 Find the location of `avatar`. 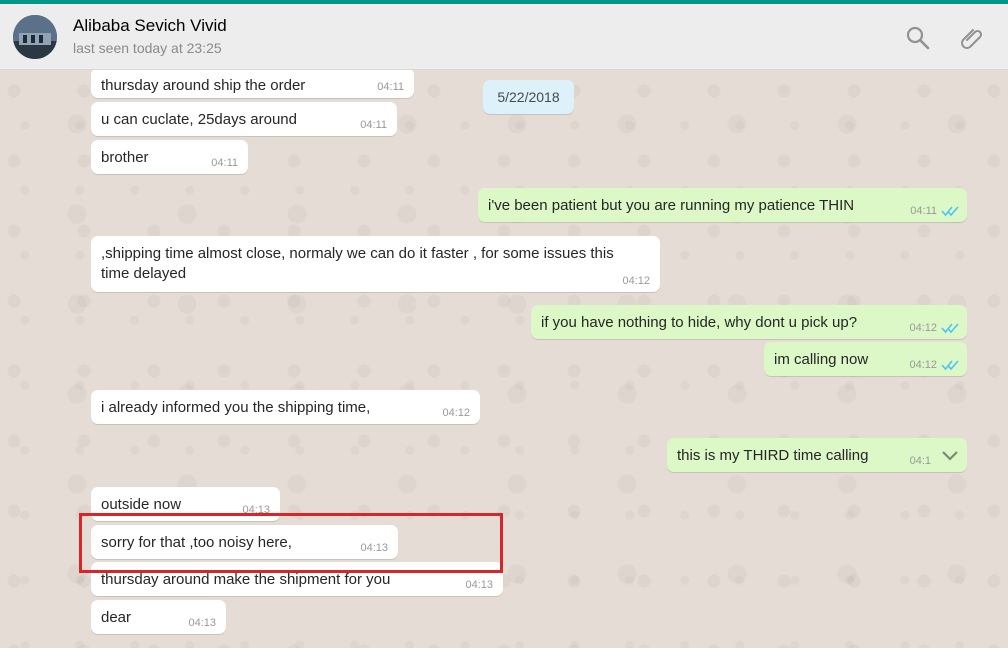

avatar is located at coordinates (35, 37).